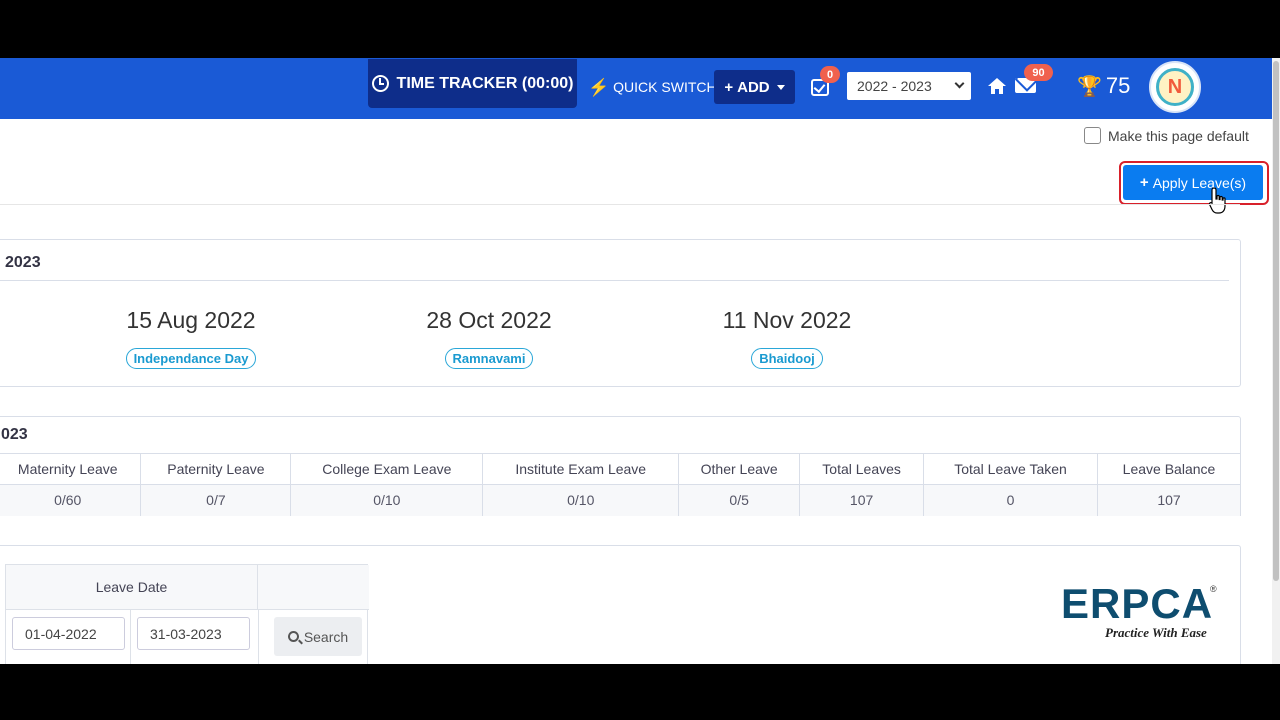 This screenshot has width=1280, height=720. What do you see at coordinates (489, 320) in the screenshot?
I see `holiday-date: 28 Oct 2022` at bounding box center [489, 320].